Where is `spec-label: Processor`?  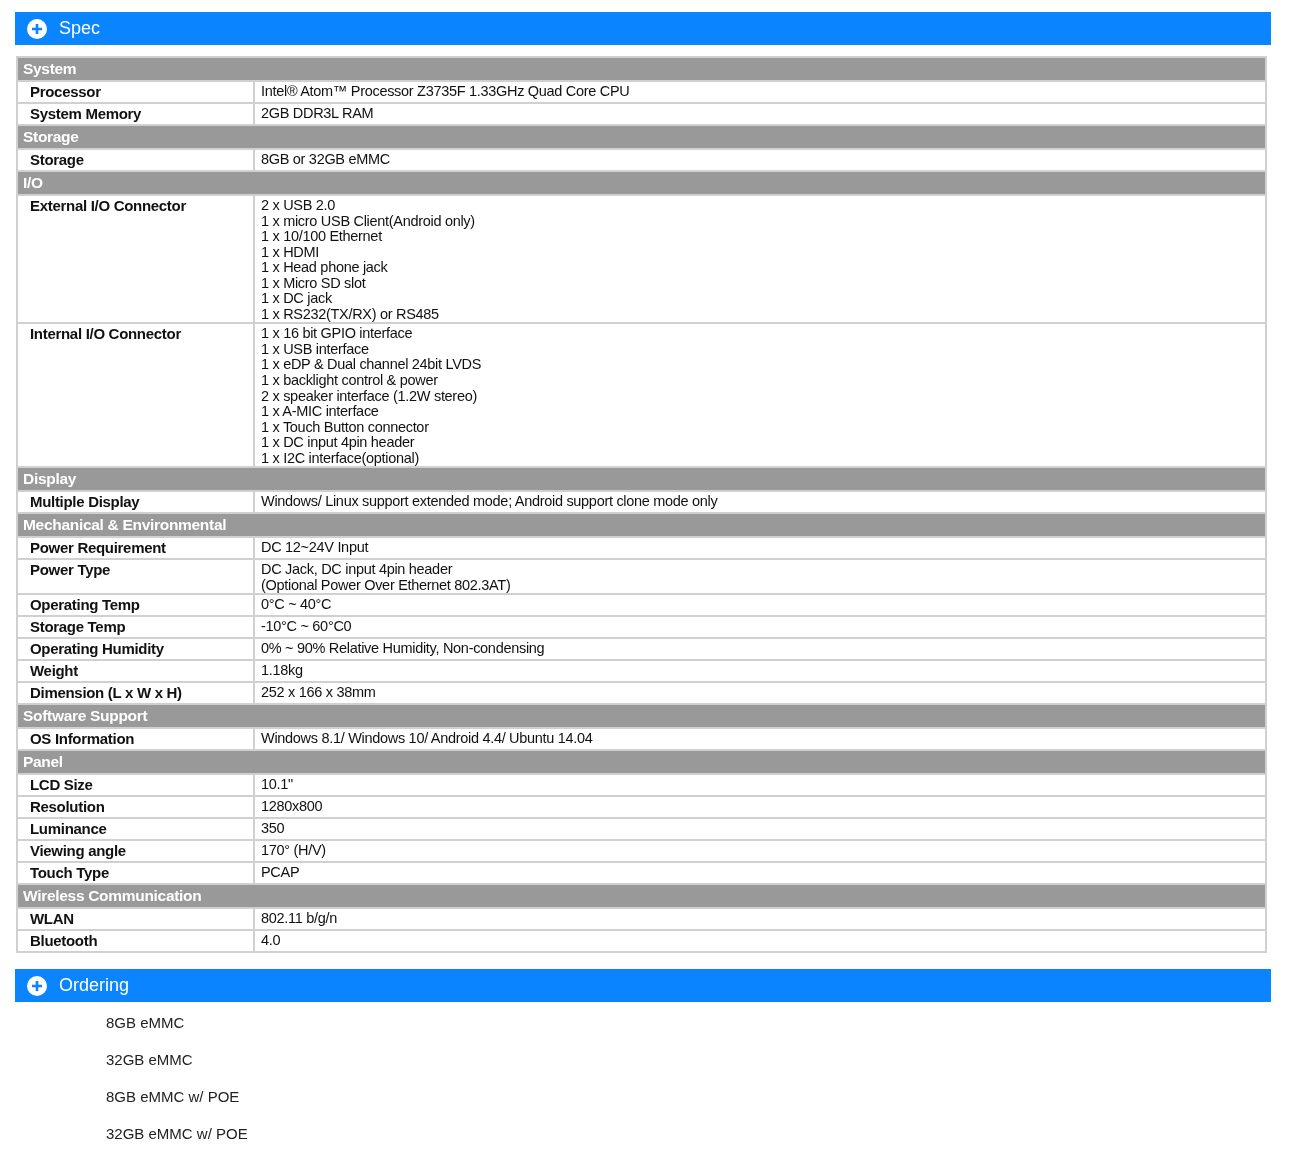 spec-label: Processor is located at coordinates (135, 92).